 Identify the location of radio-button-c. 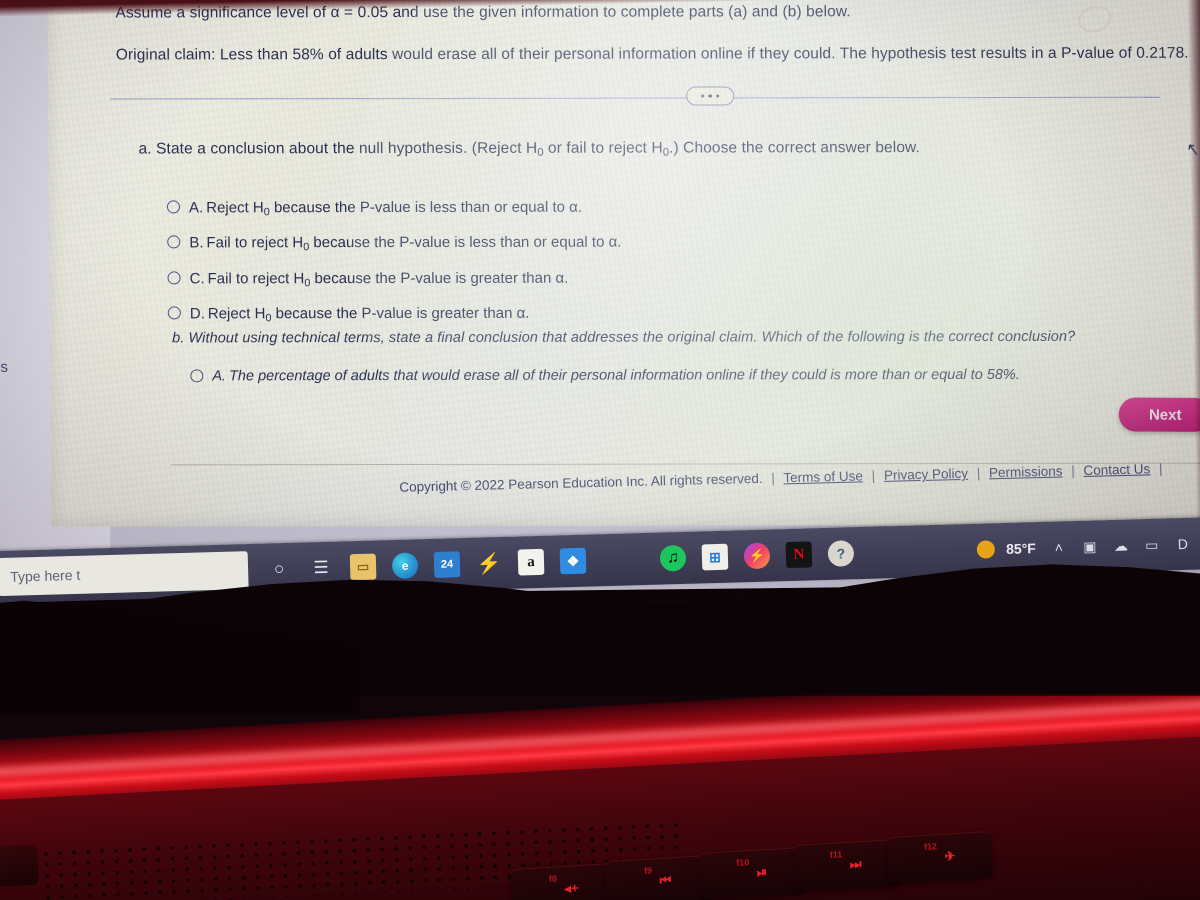
(174, 278).